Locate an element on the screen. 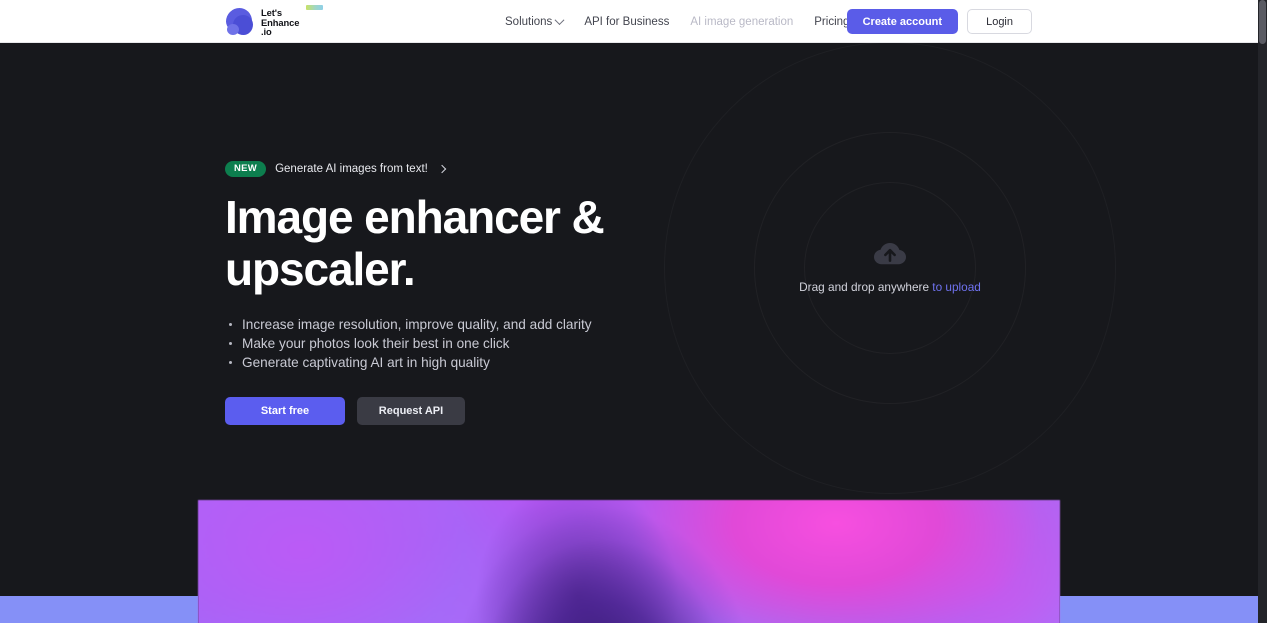 The width and height of the screenshot is (1267, 623). logo-line-3: .io is located at coordinates (266, 32).